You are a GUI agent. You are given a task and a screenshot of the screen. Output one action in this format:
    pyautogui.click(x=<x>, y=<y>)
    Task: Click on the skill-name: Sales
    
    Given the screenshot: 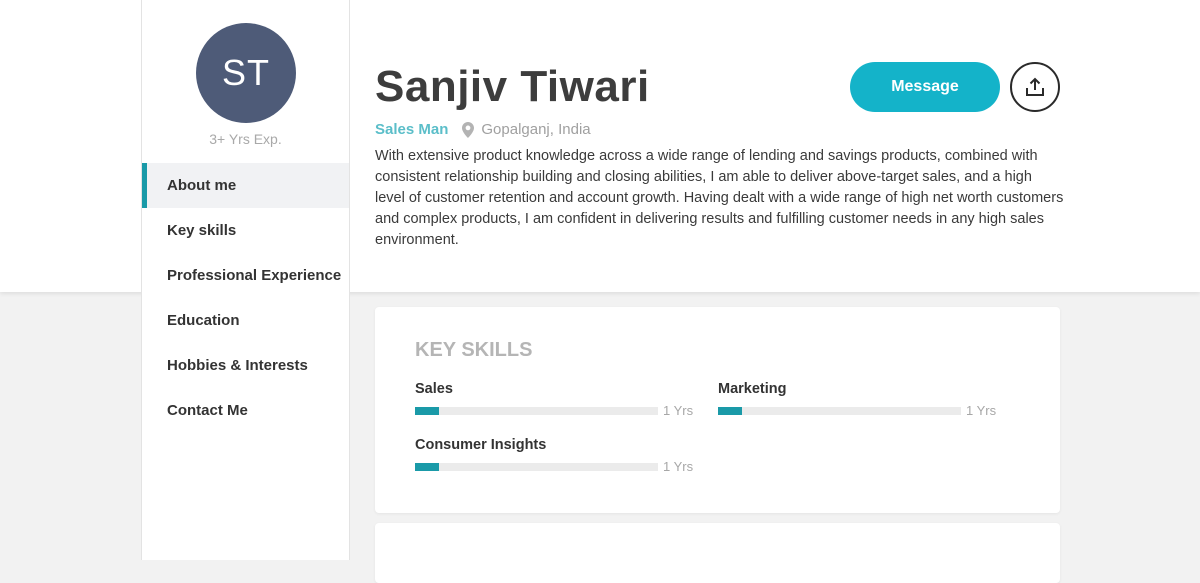 What is the action you would take?
    pyautogui.click(x=434, y=389)
    